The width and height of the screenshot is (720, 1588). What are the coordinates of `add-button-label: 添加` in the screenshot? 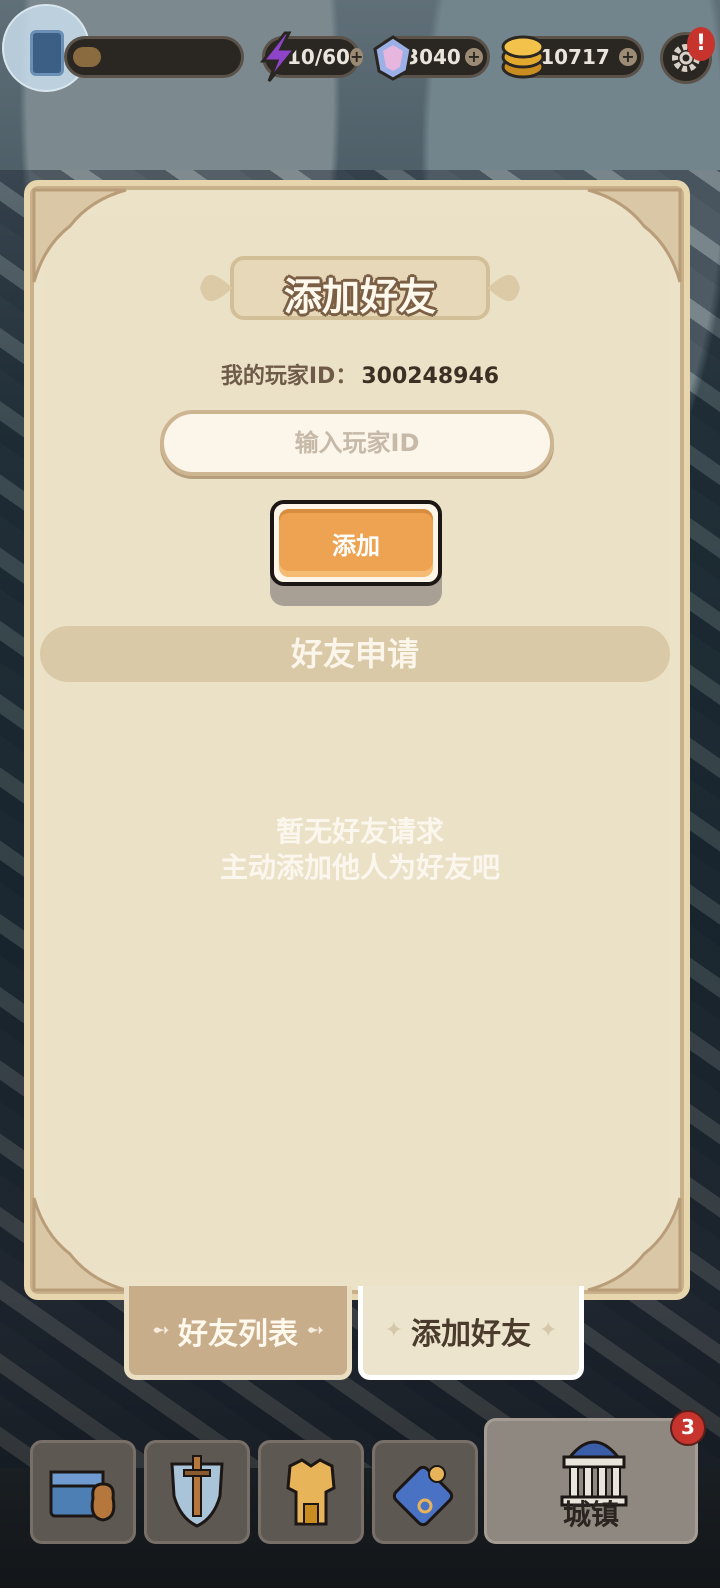 It's located at (356, 543).